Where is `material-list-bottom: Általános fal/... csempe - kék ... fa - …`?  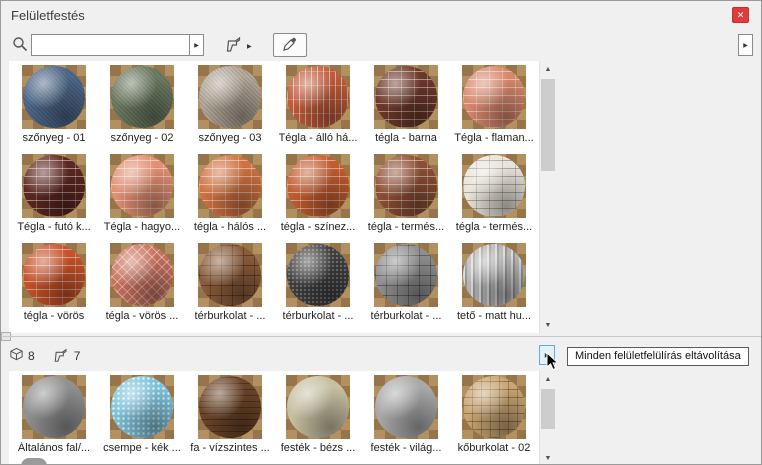
material-list-bottom: Általános fal/... csempe - kék ... fa - … is located at coordinates (274, 417).